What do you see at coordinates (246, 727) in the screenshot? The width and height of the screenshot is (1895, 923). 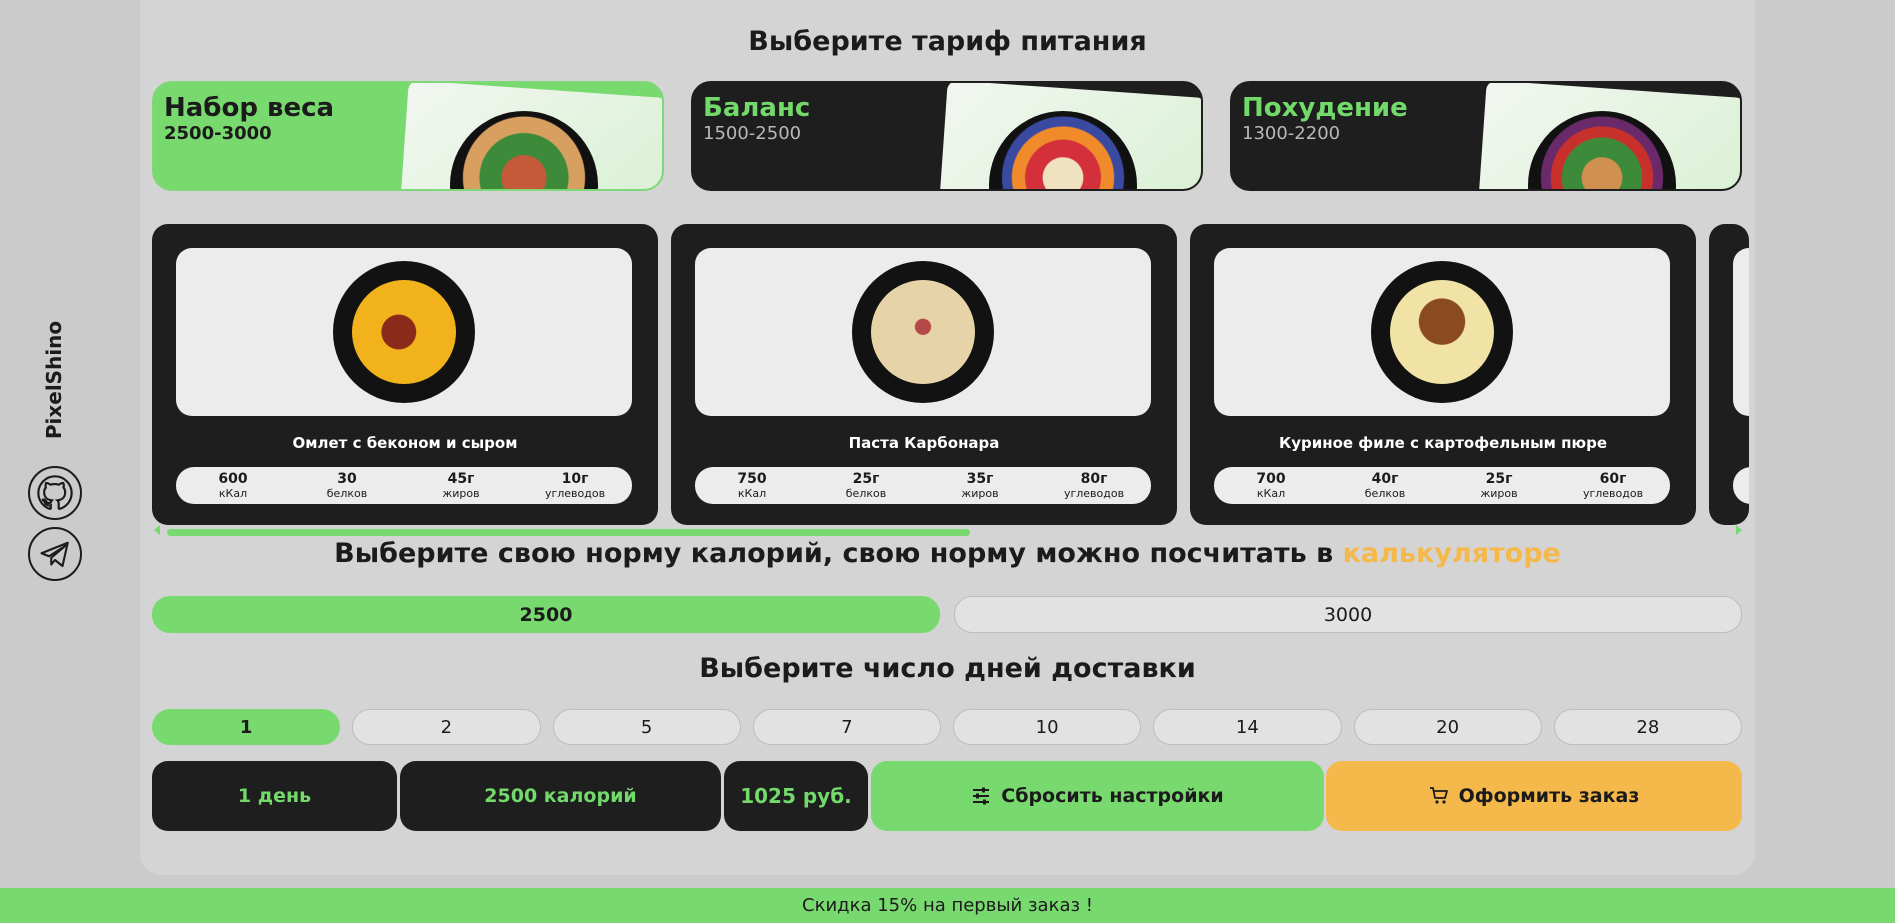 I see `day-option-1: 1` at bounding box center [246, 727].